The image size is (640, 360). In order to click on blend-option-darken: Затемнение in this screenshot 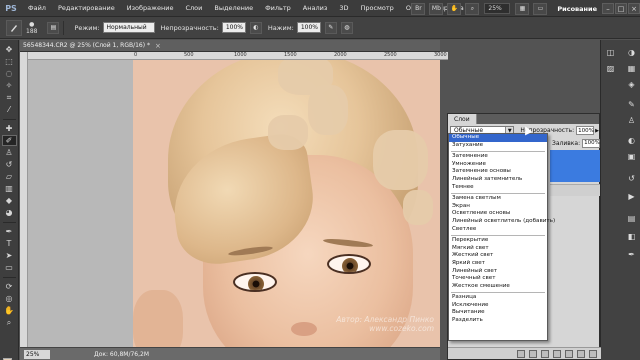, I will do `click(498, 157)`.